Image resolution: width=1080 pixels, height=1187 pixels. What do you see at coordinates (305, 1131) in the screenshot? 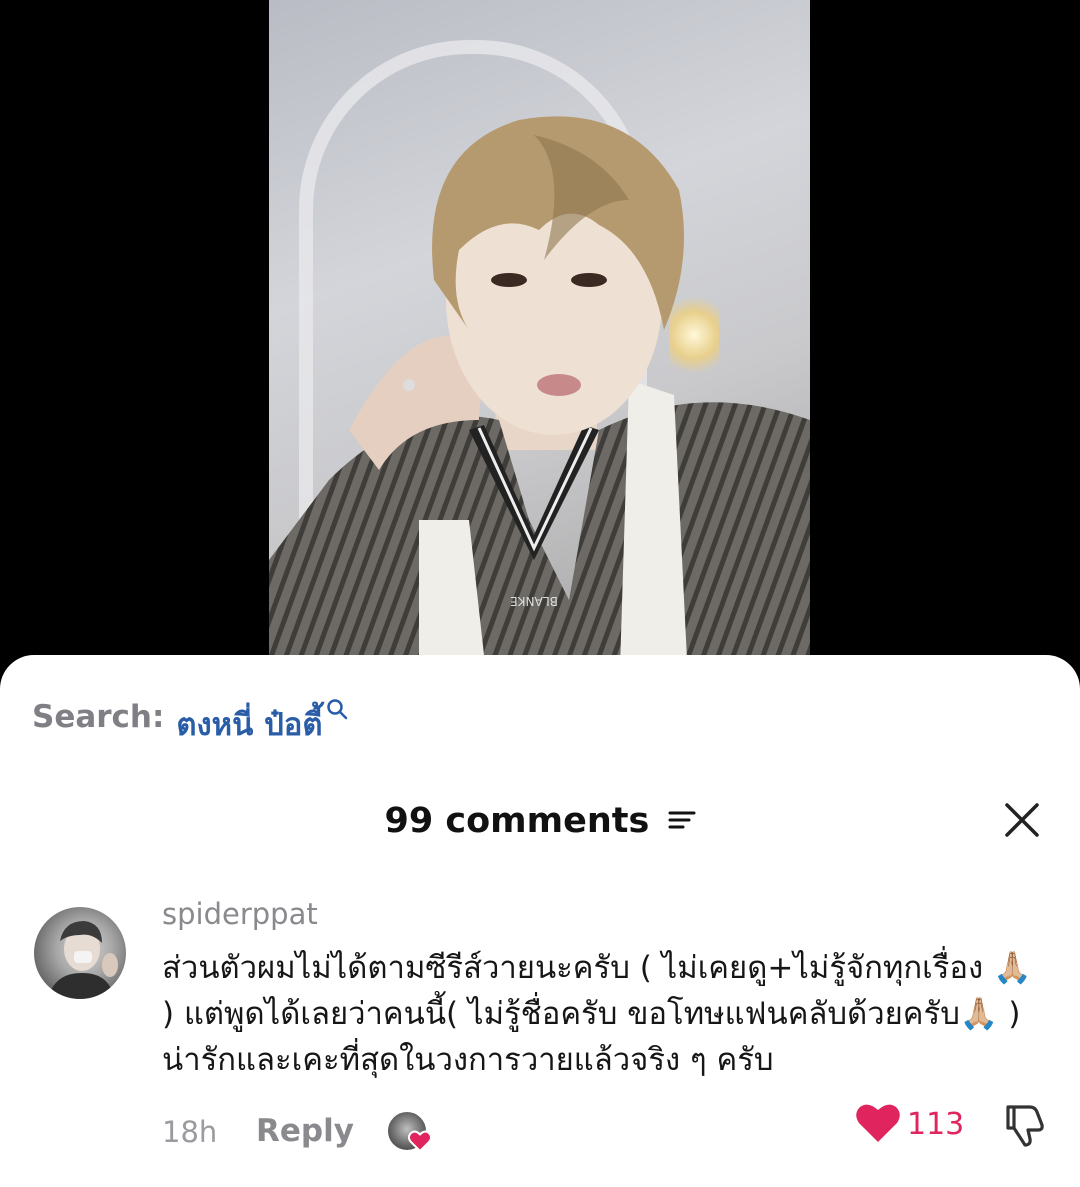
I see `reply-button: Reply` at bounding box center [305, 1131].